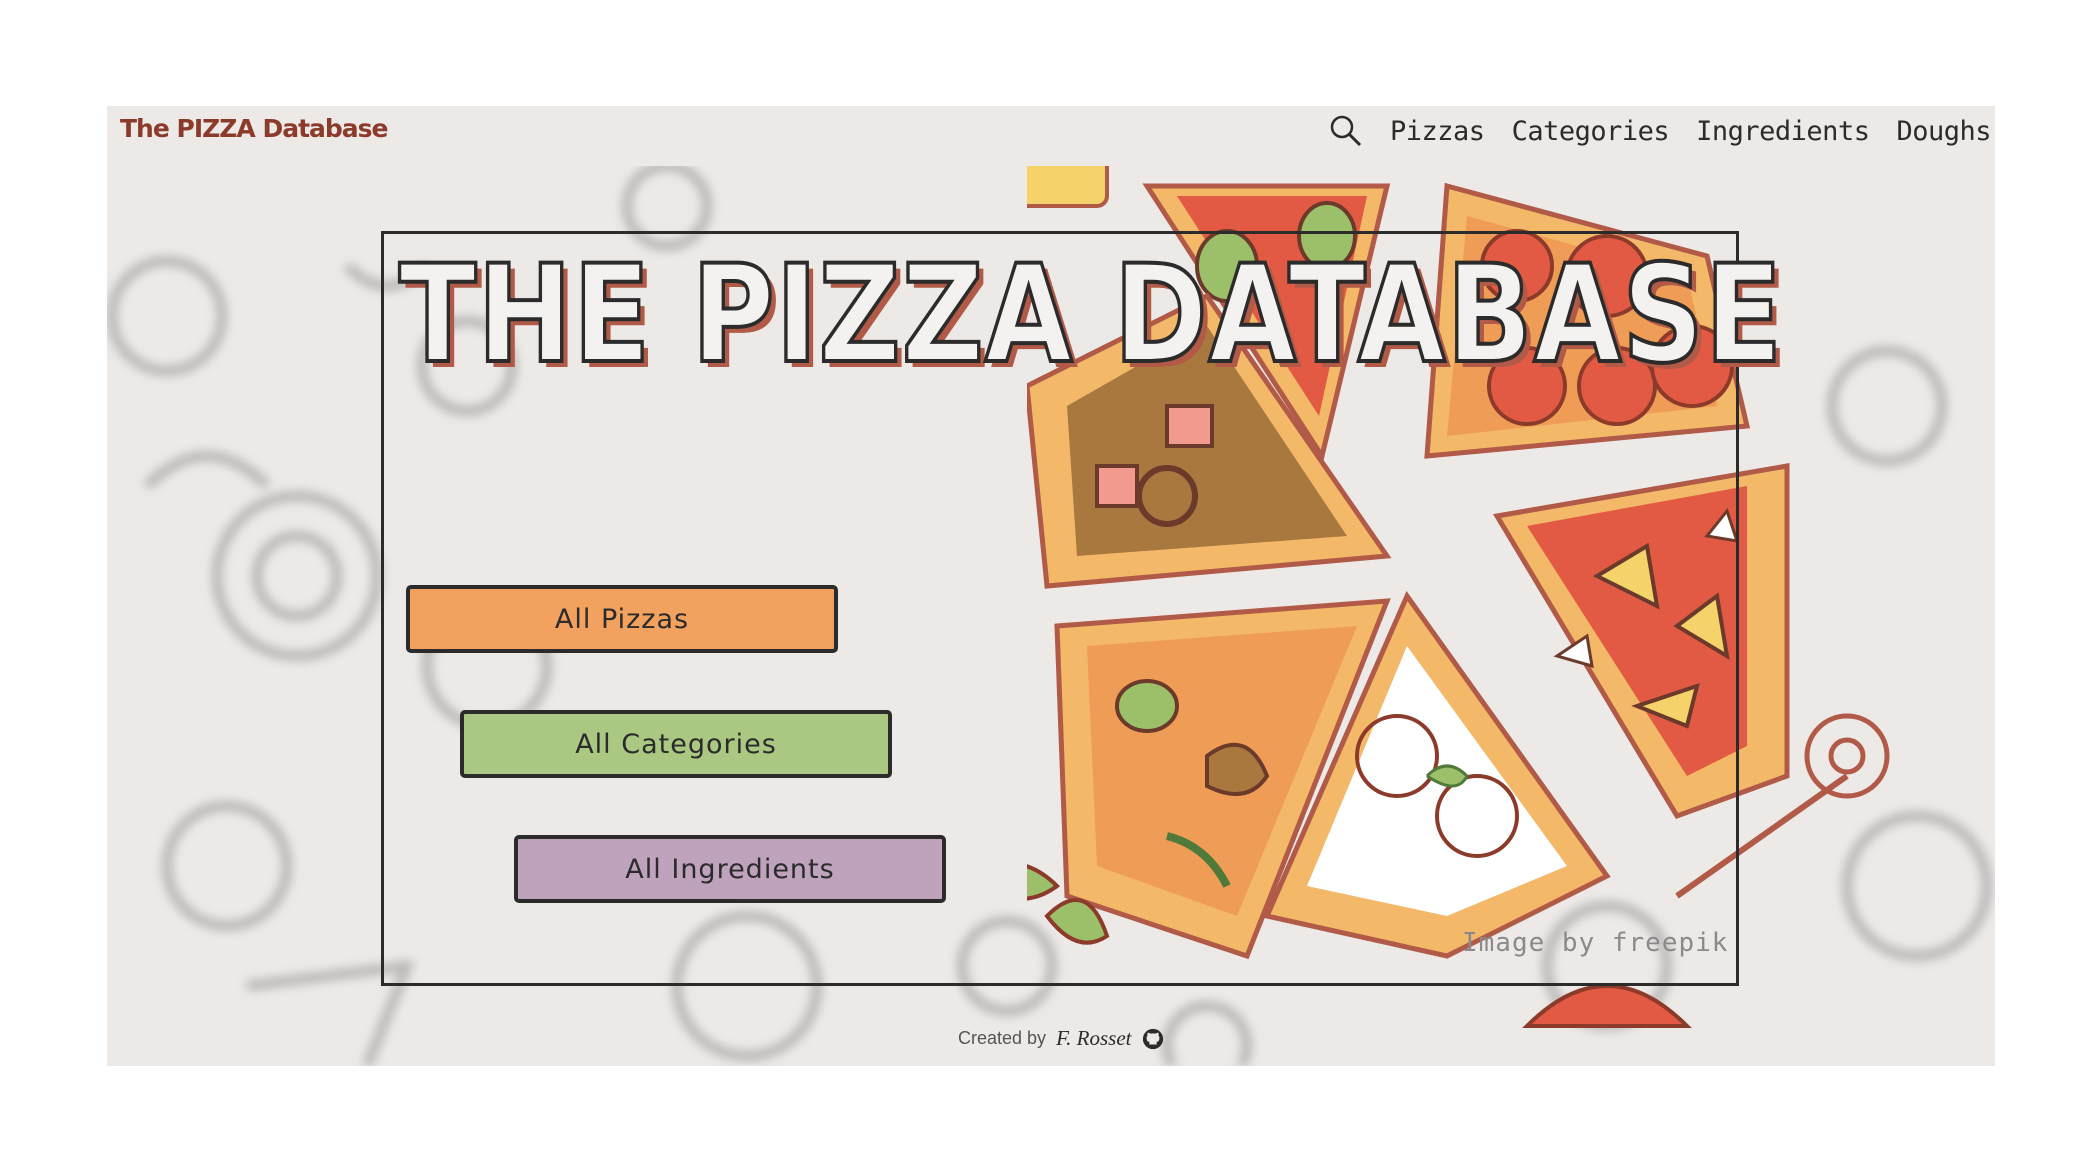 This screenshot has width=2098, height=1172. I want to click on github-icon, so click(1153, 1039).